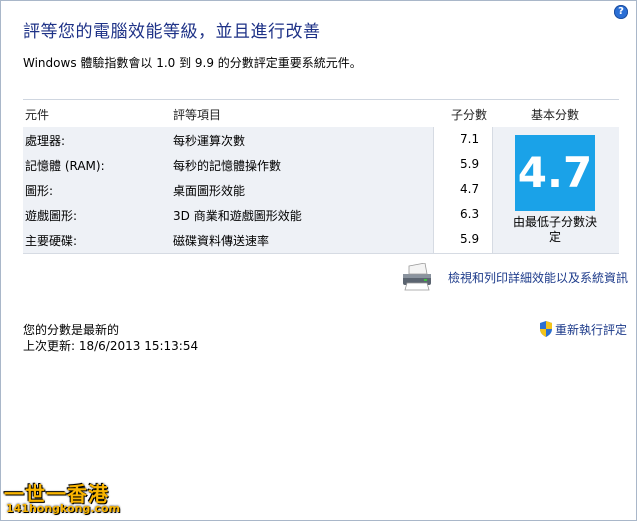 The width and height of the screenshot is (637, 521). What do you see at coordinates (209, 141) in the screenshot?
I see `rated-cell: 每秒運算次數` at bounding box center [209, 141].